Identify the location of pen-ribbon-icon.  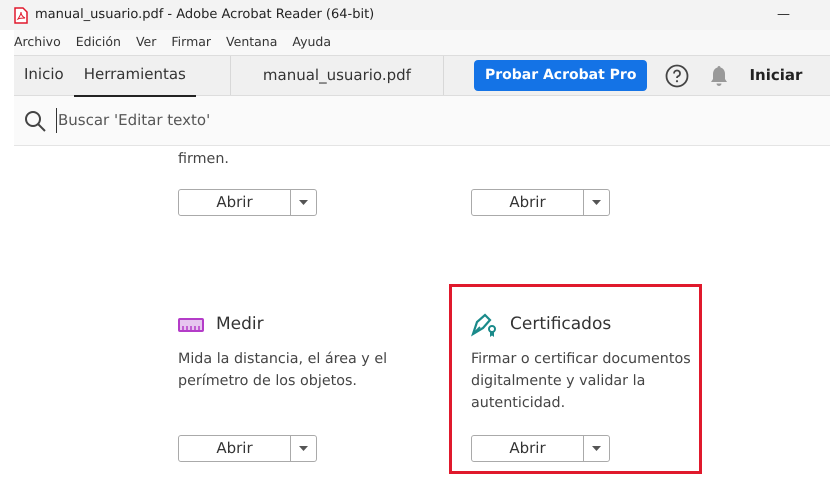
(484, 325).